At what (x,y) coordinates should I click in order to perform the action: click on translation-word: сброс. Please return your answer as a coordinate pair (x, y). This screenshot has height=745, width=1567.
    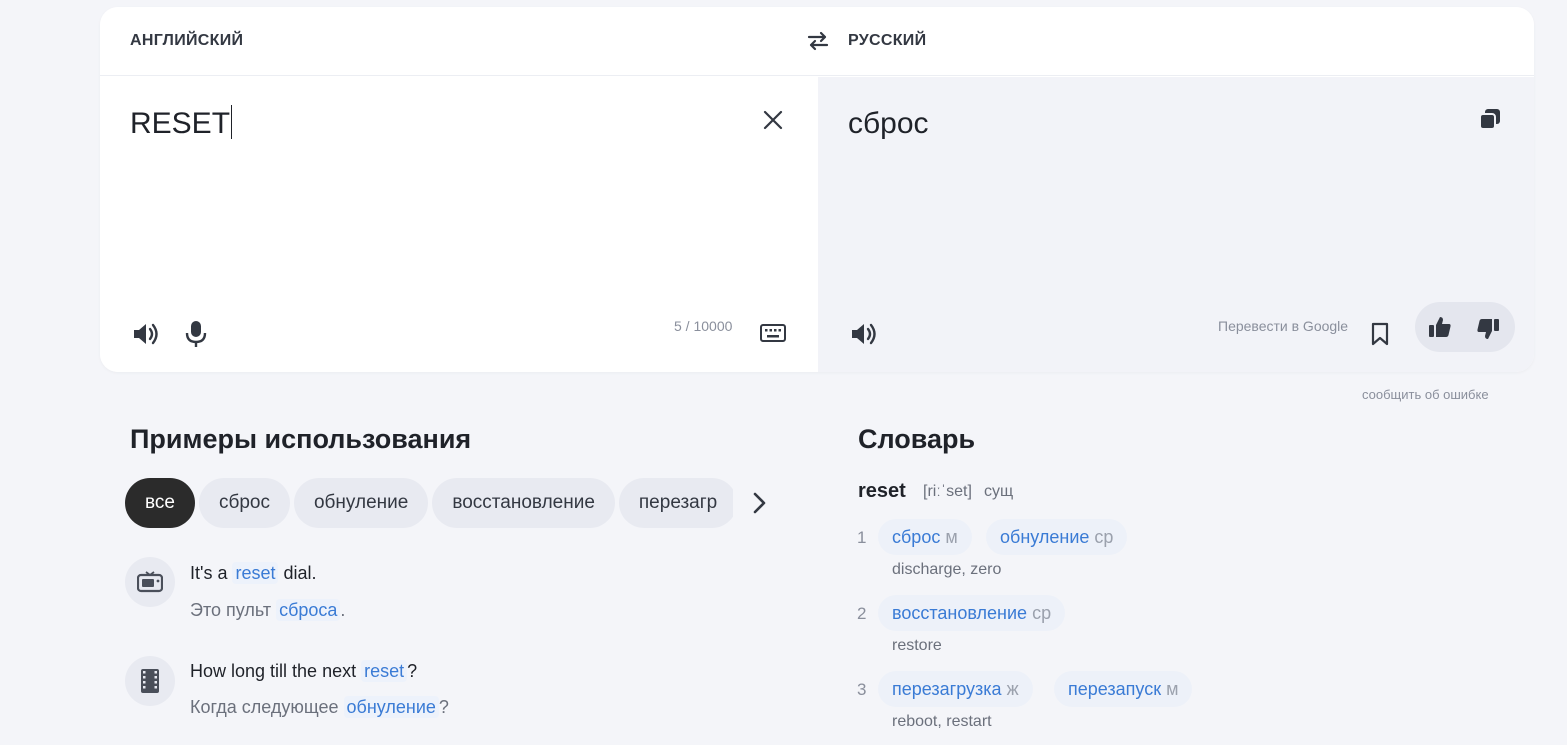
    Looking at the image, I should click on (916, 537).